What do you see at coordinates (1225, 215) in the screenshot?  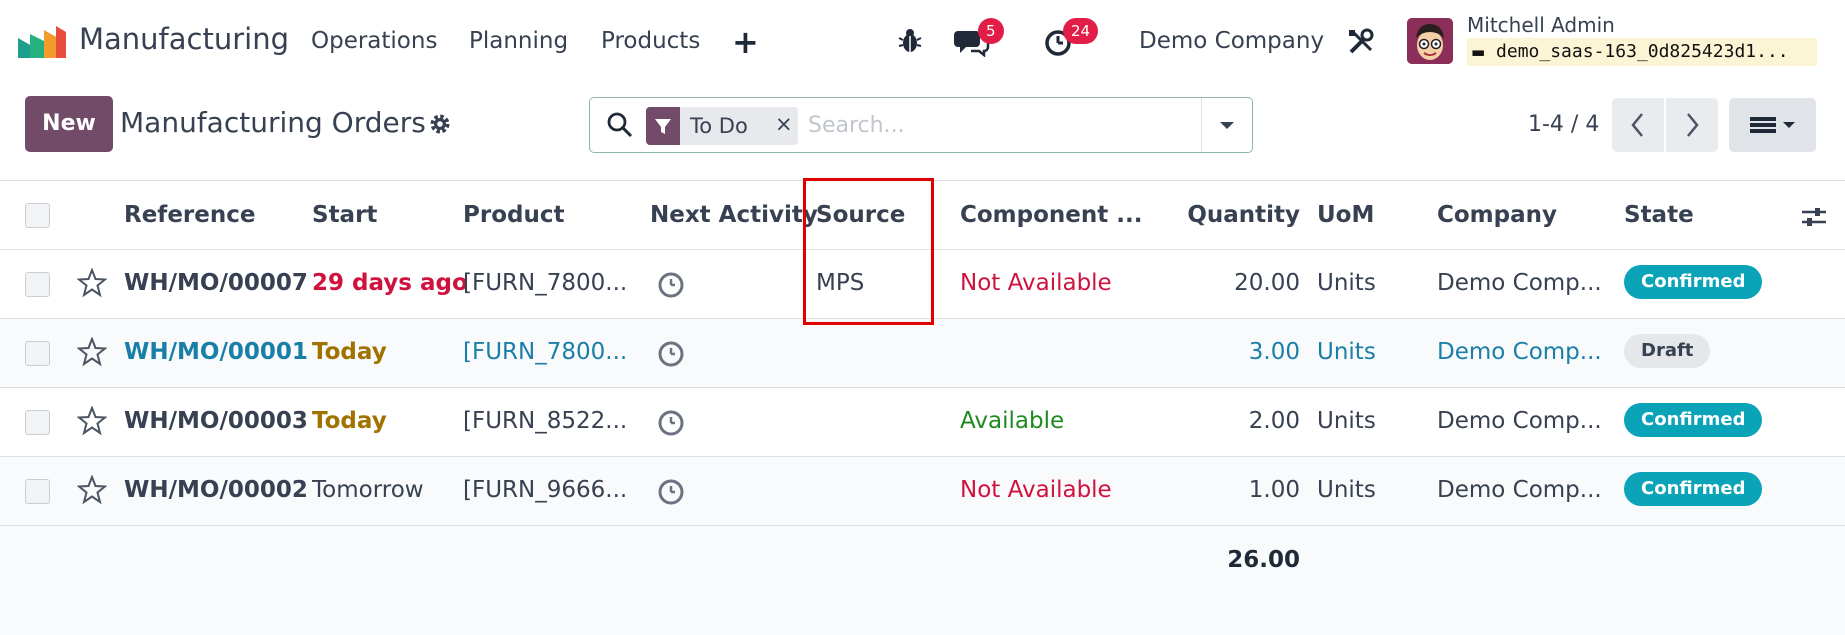 I see `col-quantity: Quantity` at bounding box center [1225, 215].